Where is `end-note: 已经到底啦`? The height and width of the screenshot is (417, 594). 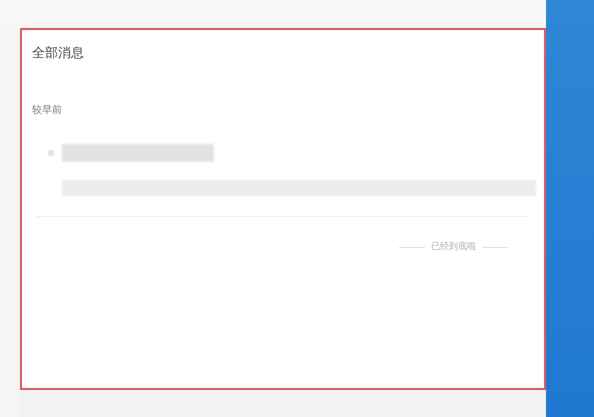 end-note: 已经到底啦 is located at coordinates (453, 247).